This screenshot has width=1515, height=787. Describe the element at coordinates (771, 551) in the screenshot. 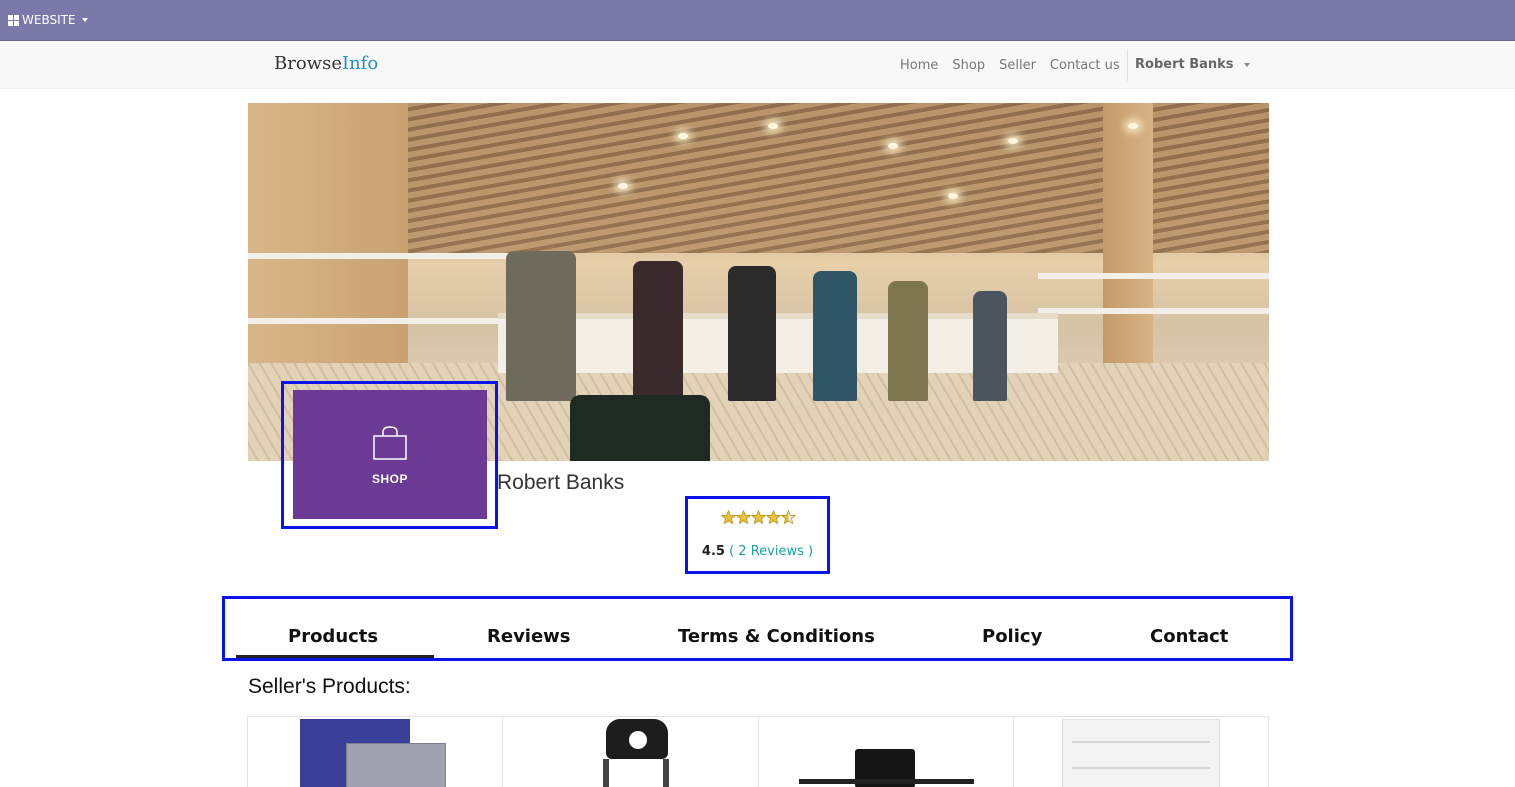

I see `reviews-count-link: ( 2 Reviews )` at that location.